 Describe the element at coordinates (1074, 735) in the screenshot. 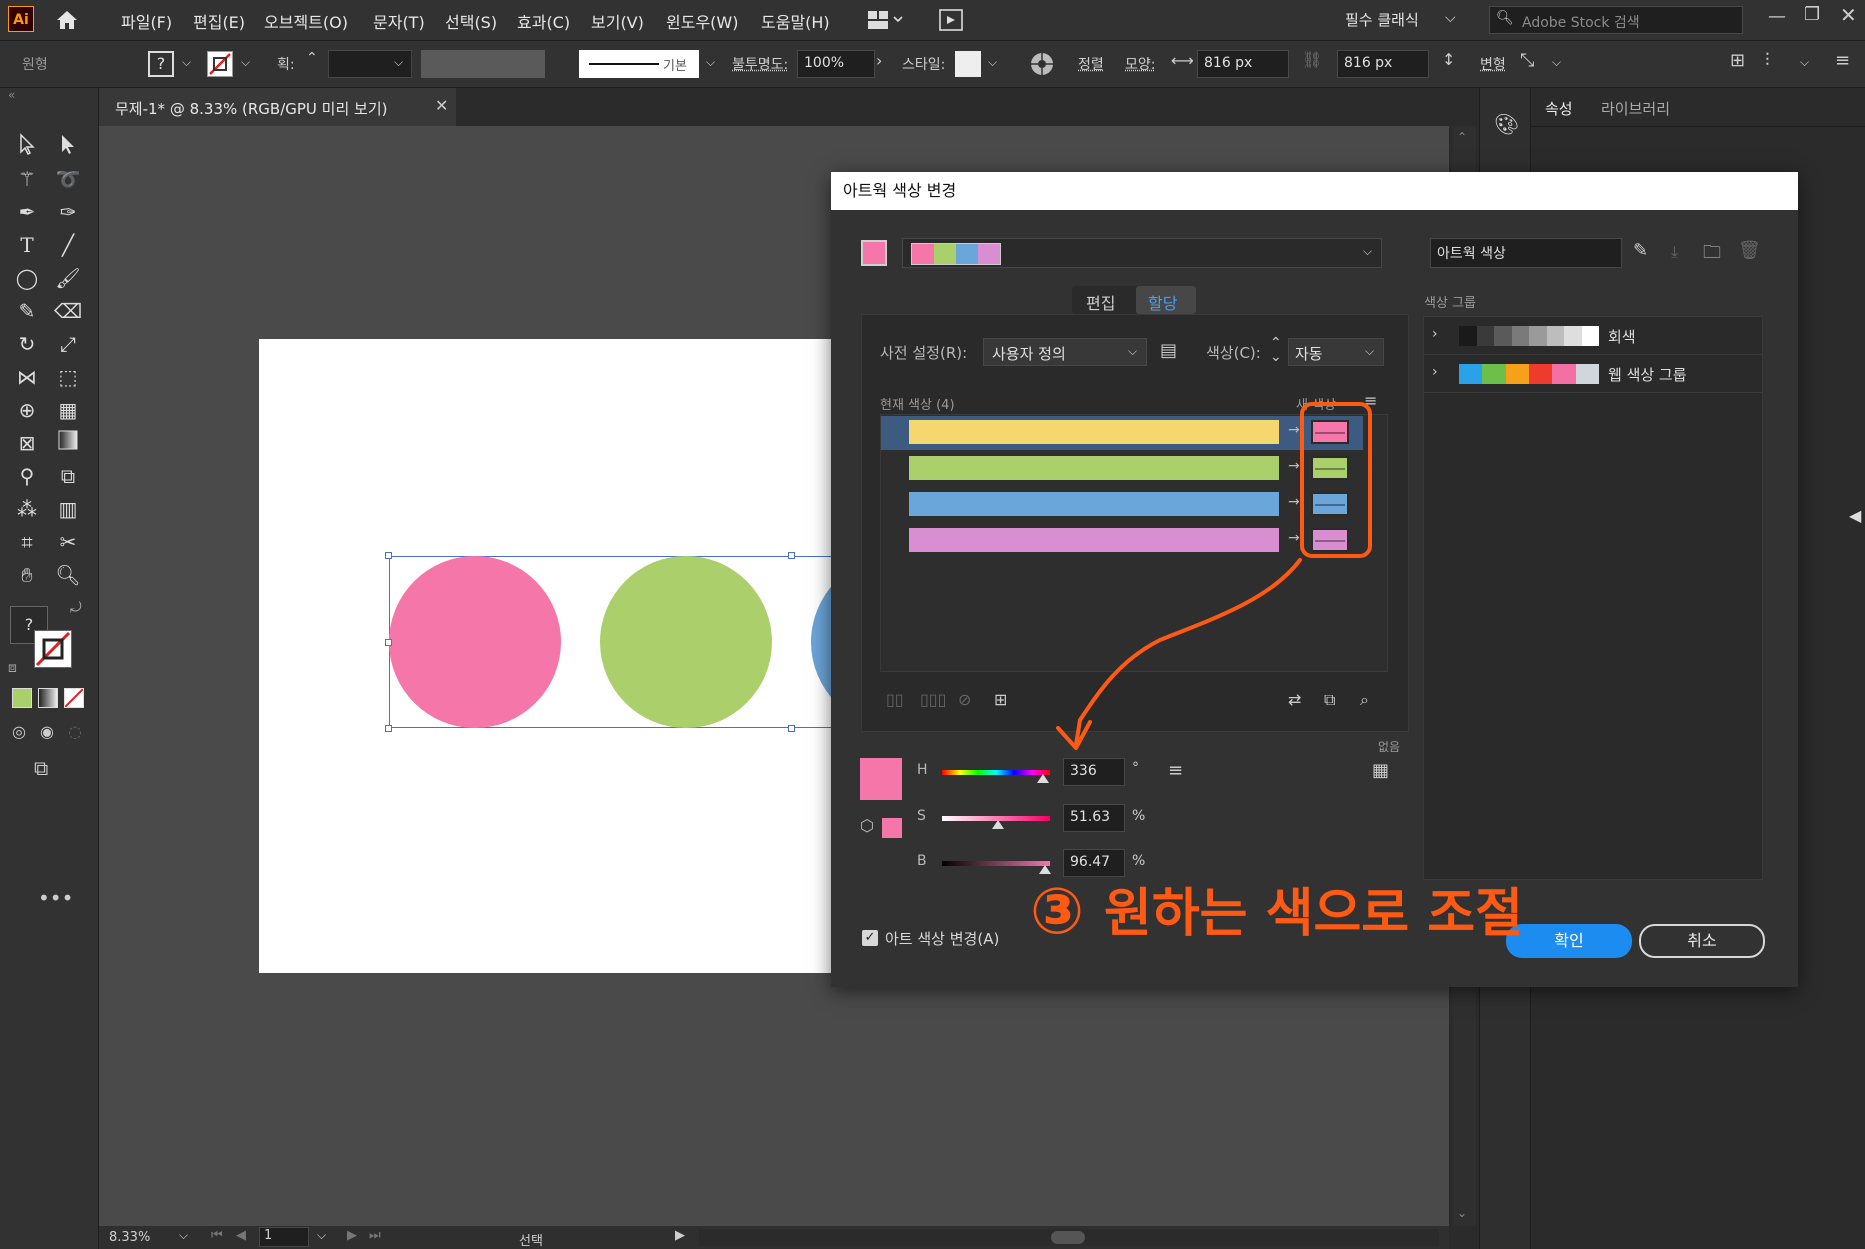

I see `annotation-arrowhead` at that location.